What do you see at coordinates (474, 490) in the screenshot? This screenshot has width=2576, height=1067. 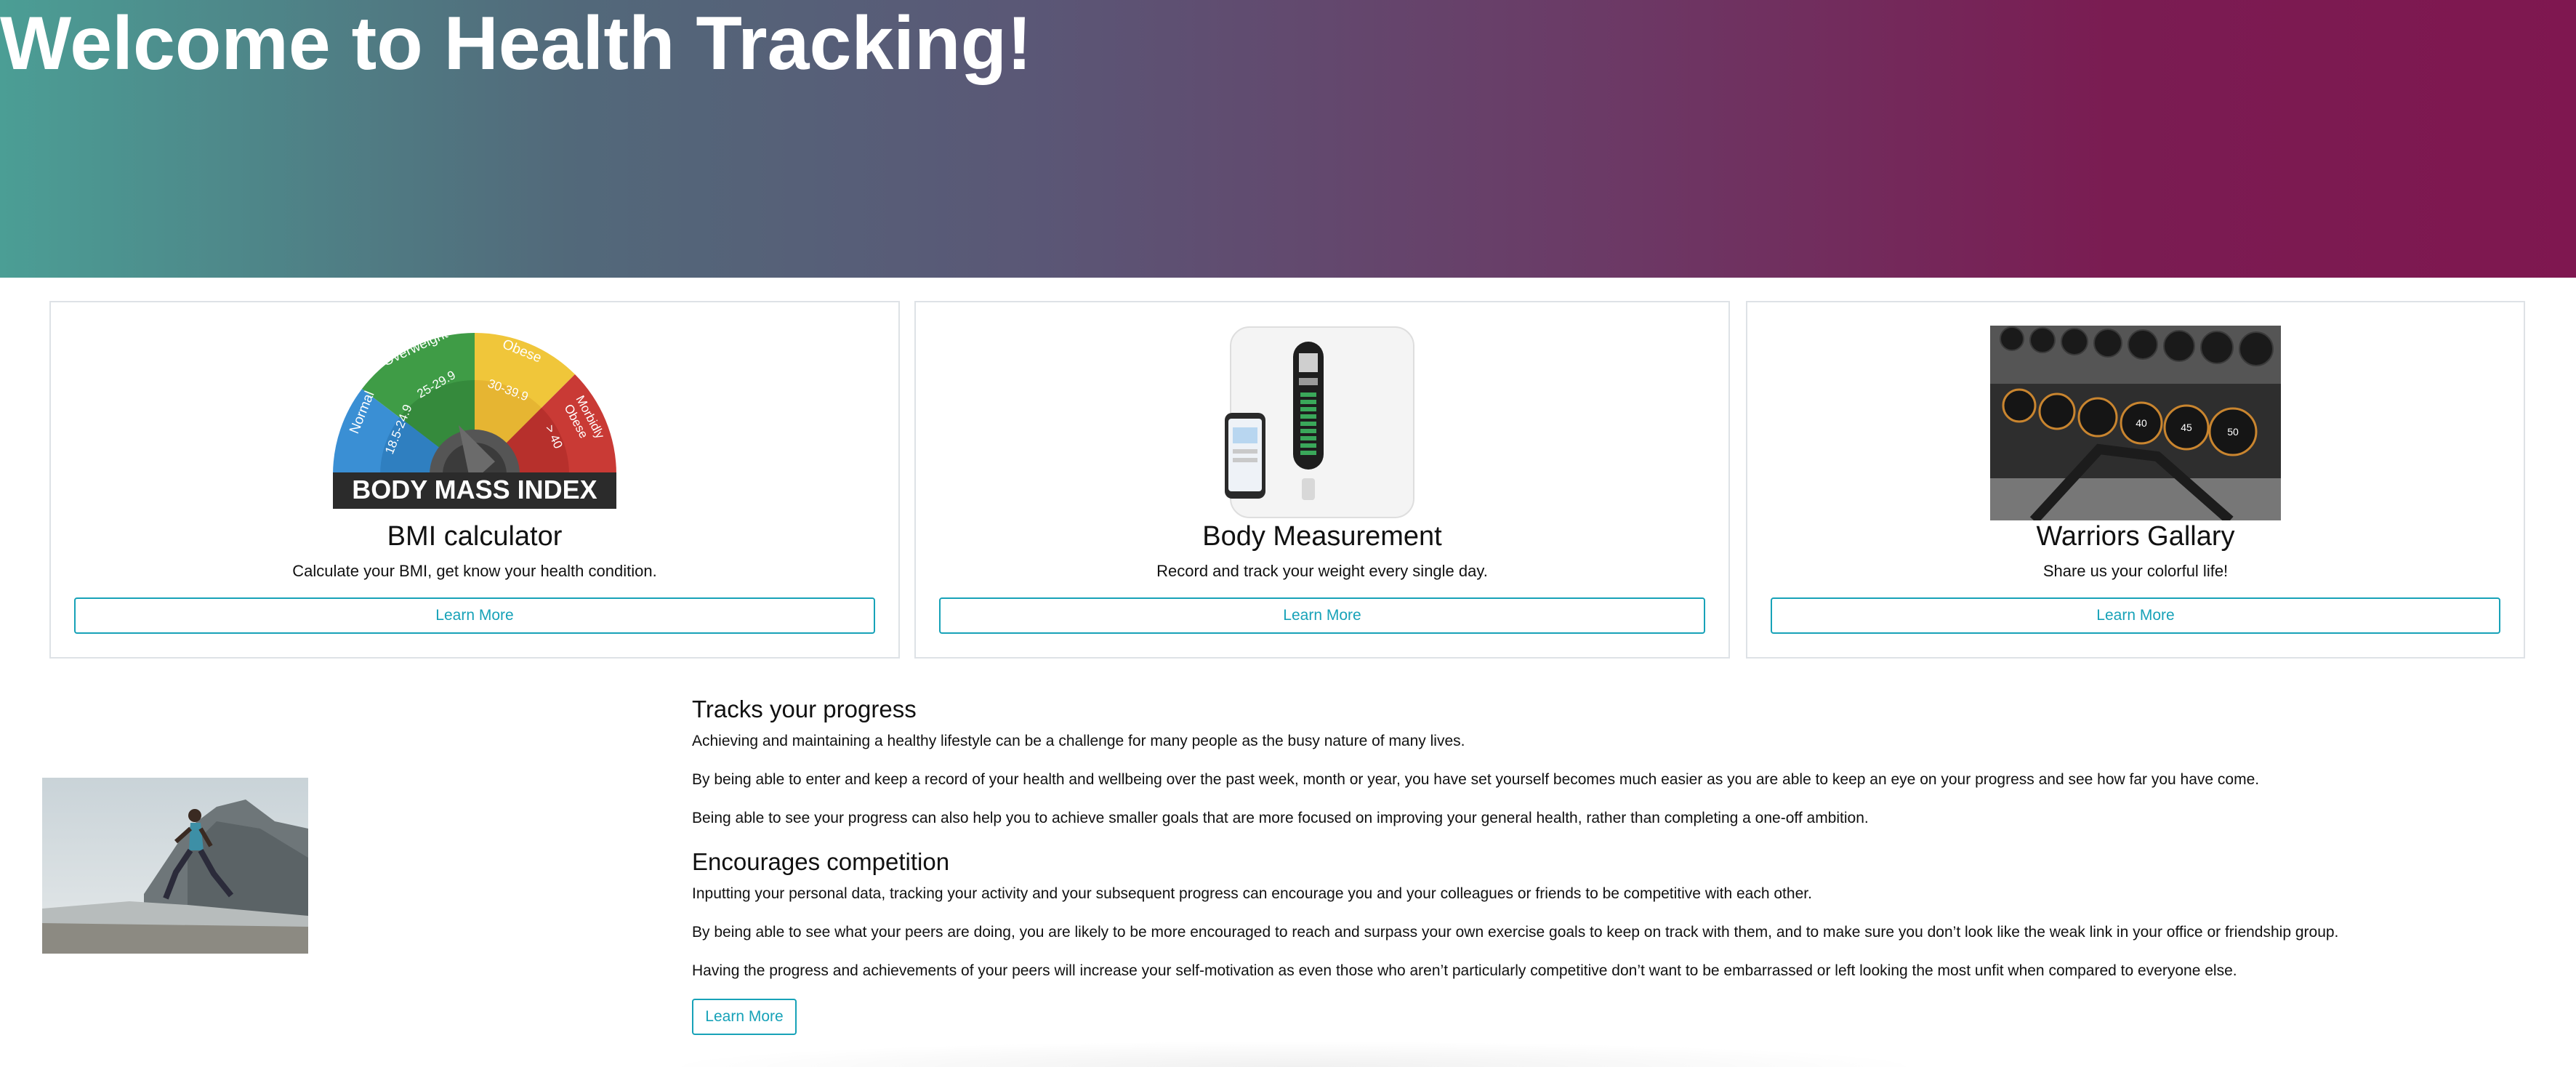 I see `bmi-banner: BODY MASS INDEX` at bounding box center [474, 490].